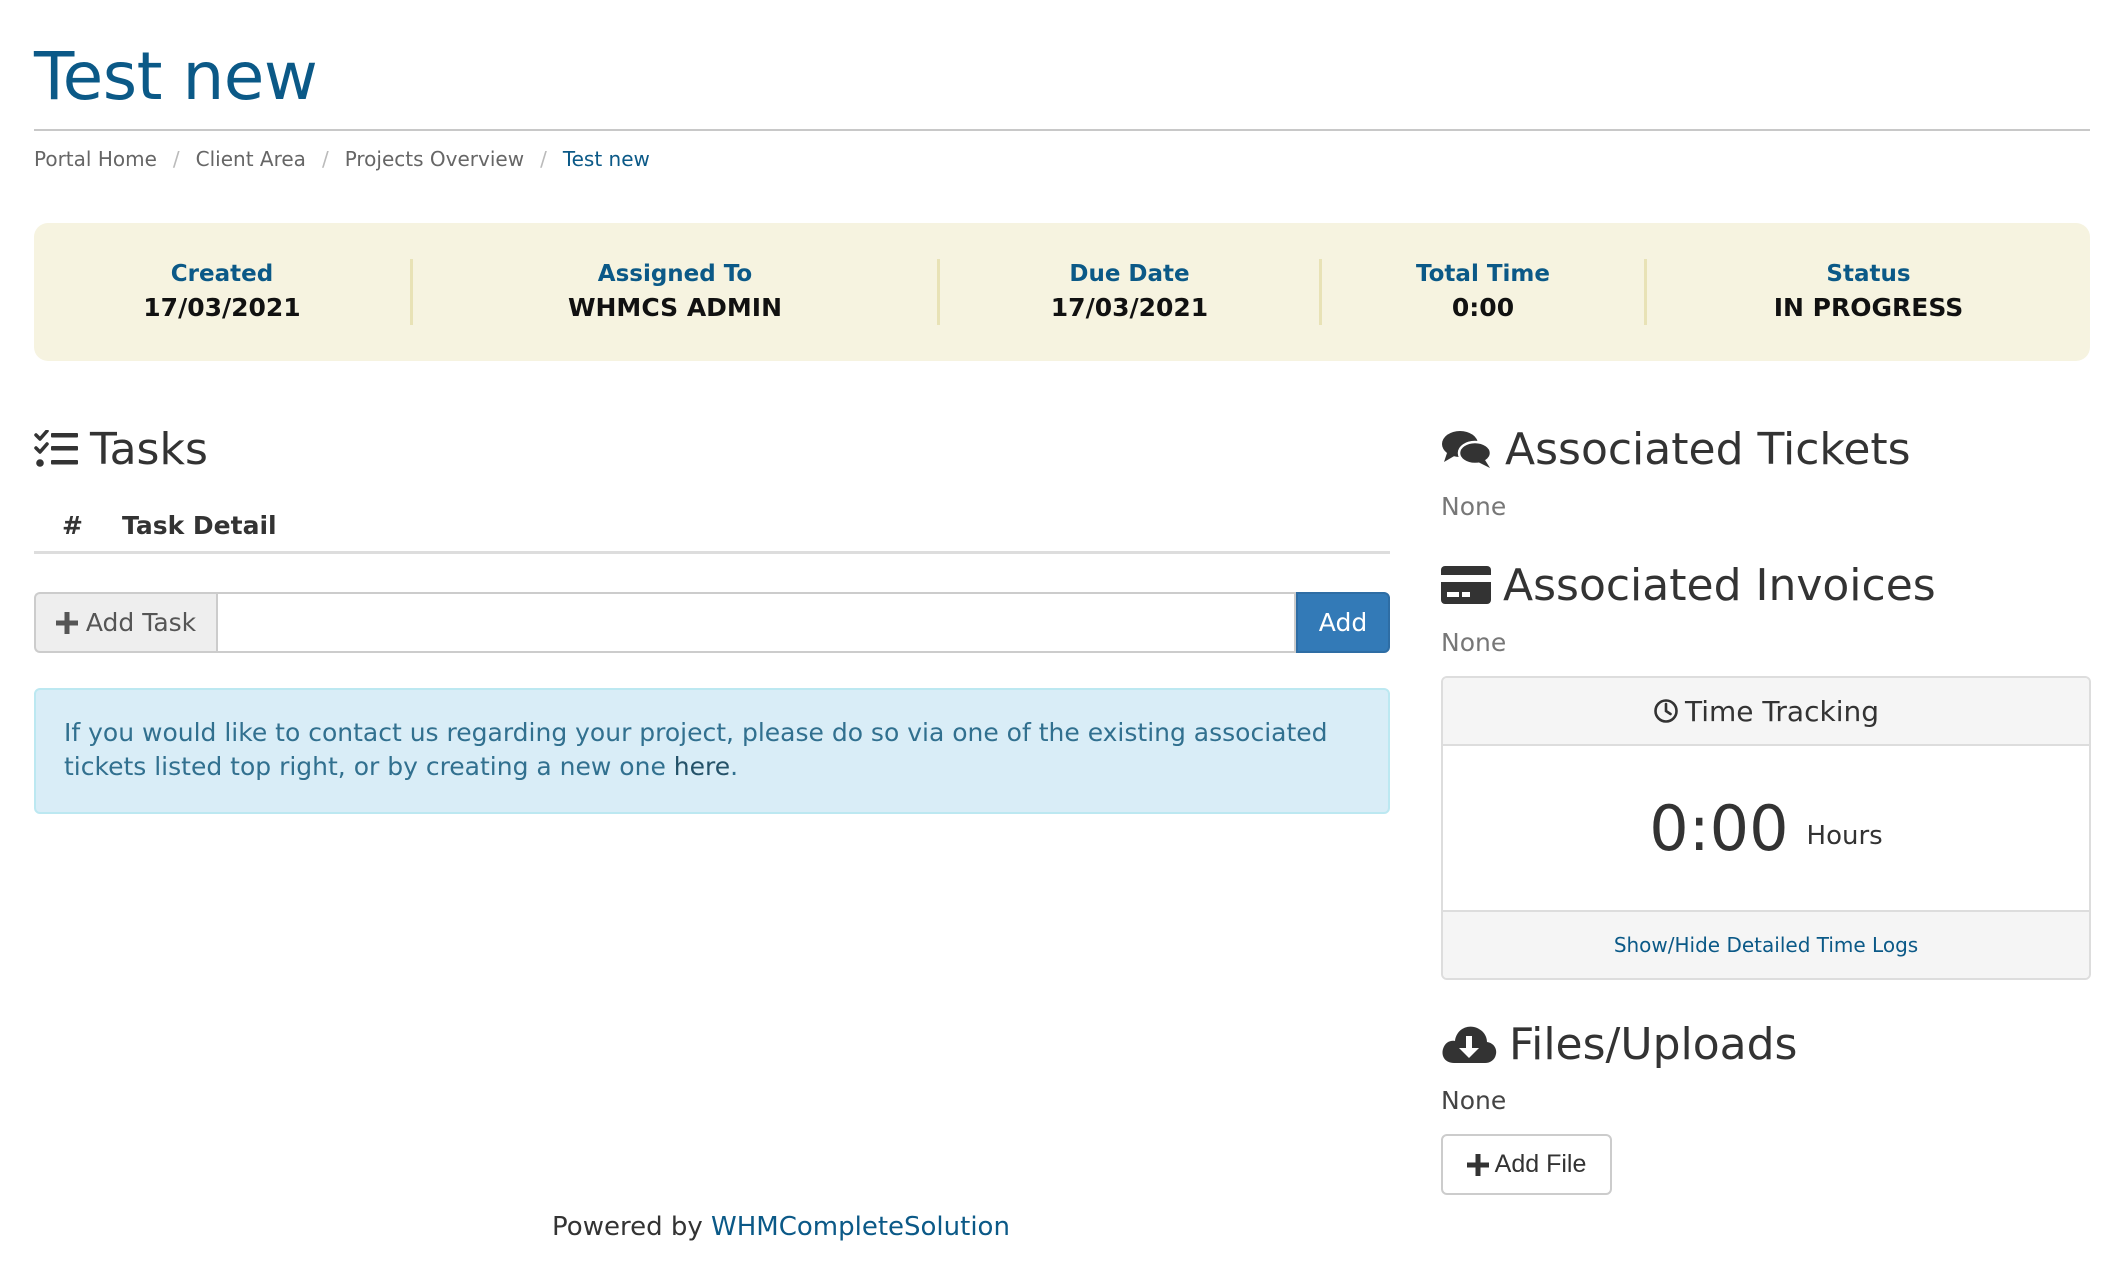  What do you see at coordinates (1469, 1044) in the screenshot?
I see `cloud-download-icon` at bounding box center [1469, 1044].